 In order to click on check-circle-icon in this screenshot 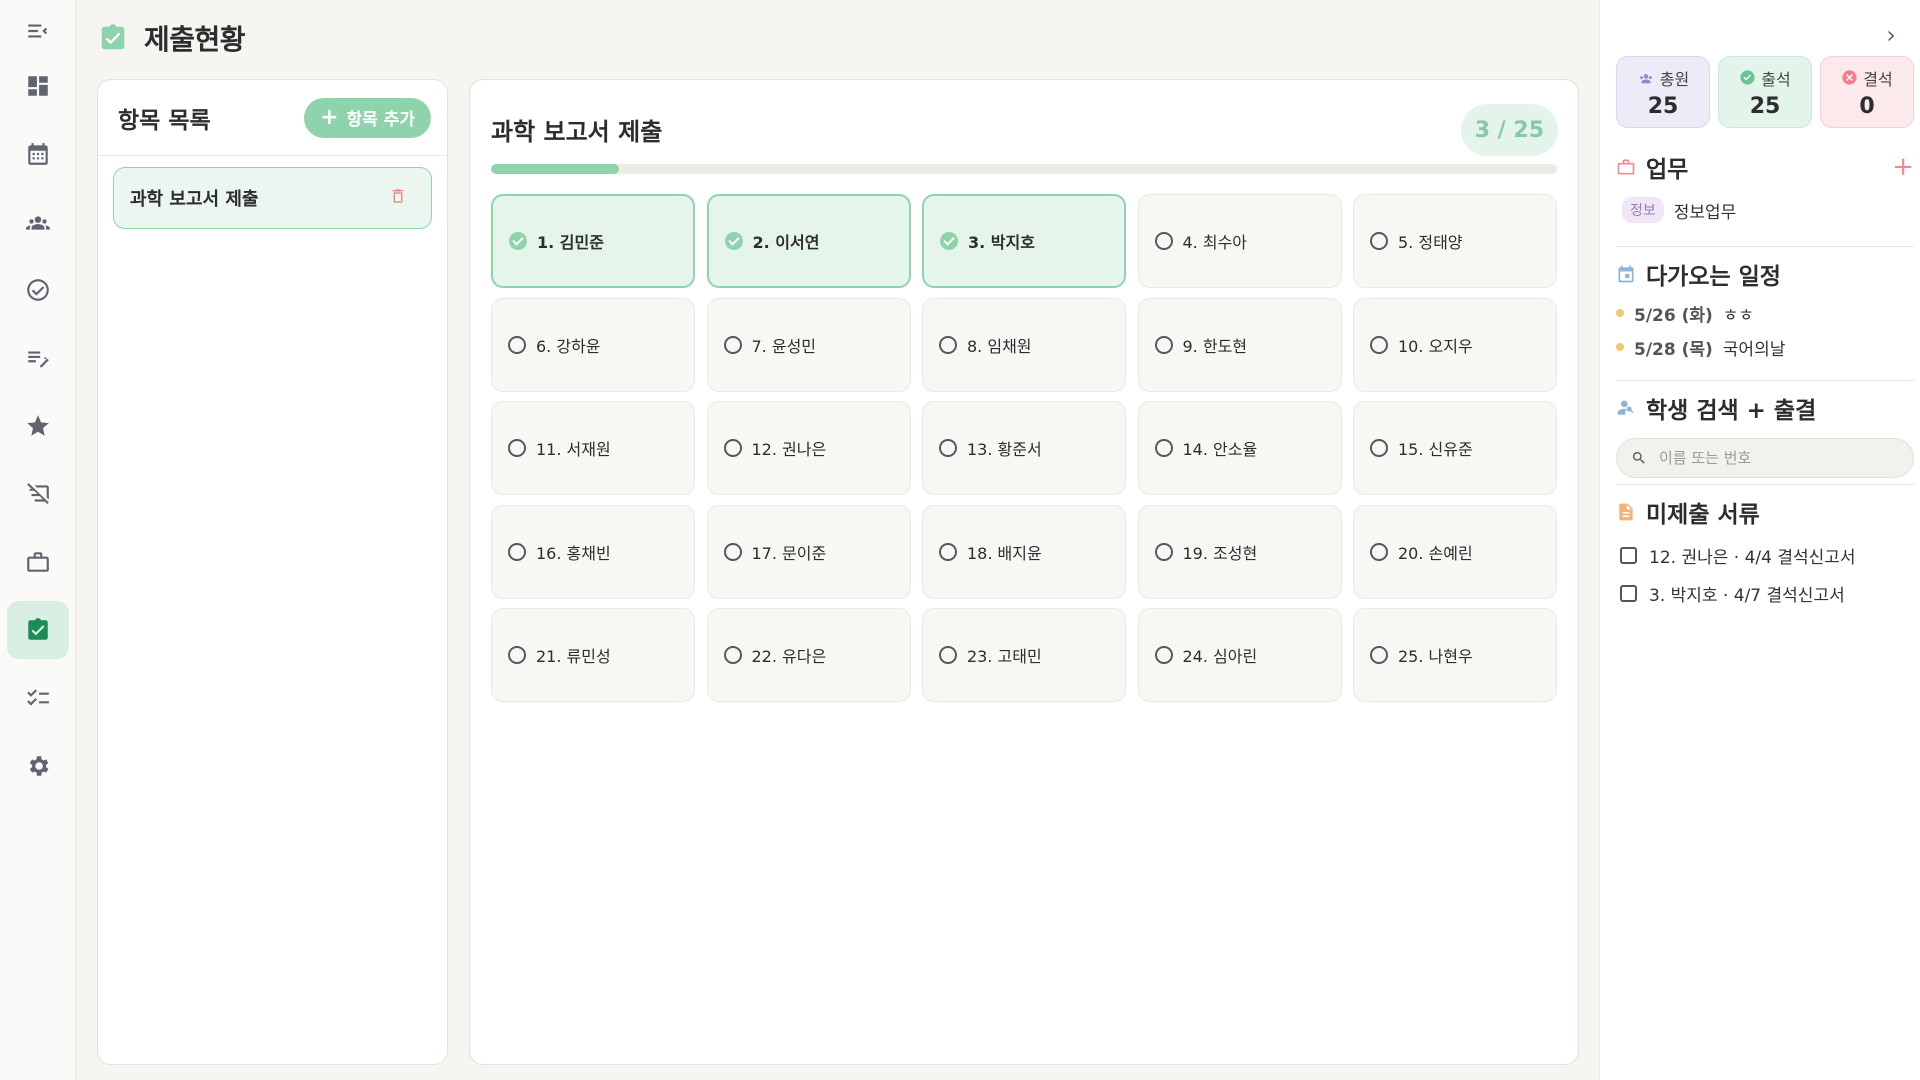, I will do `click(518, 241)`.